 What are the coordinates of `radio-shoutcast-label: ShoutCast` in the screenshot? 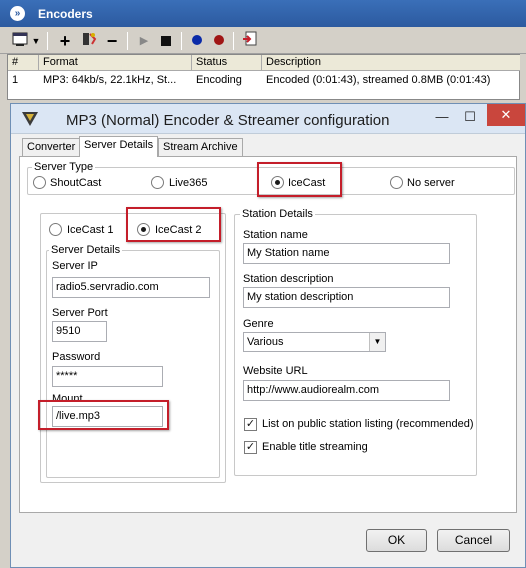 It's located at (75, 183).